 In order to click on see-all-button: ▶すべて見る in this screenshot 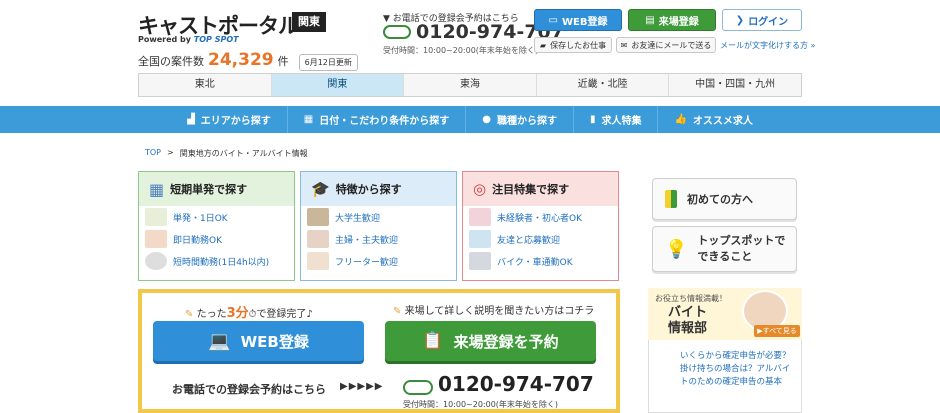, I will do `click(777, 331)`.